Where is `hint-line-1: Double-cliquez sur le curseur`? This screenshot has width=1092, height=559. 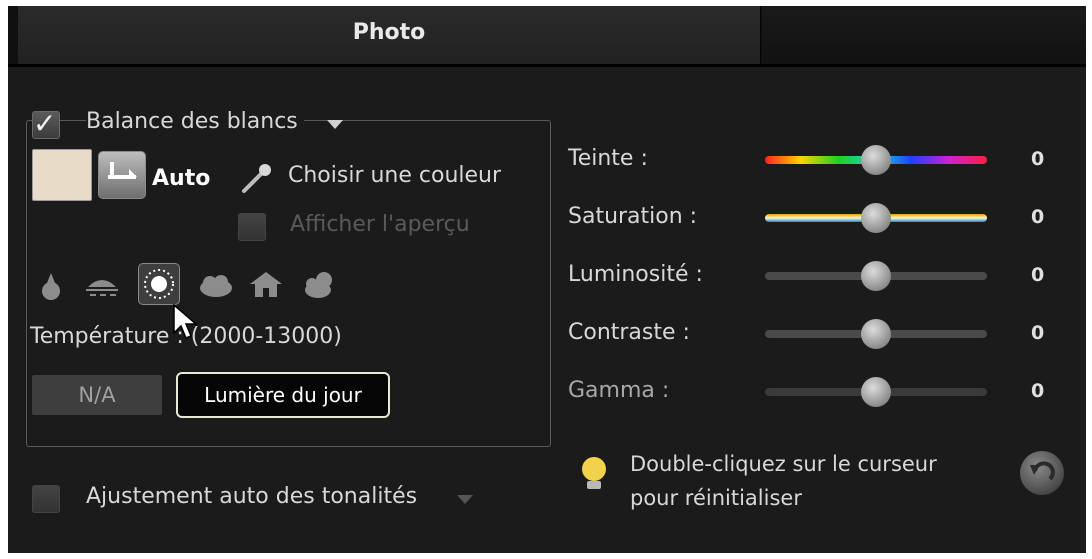
hint-line-1: Double-cliquez sur le curseur is located at coordinates (783, 464).